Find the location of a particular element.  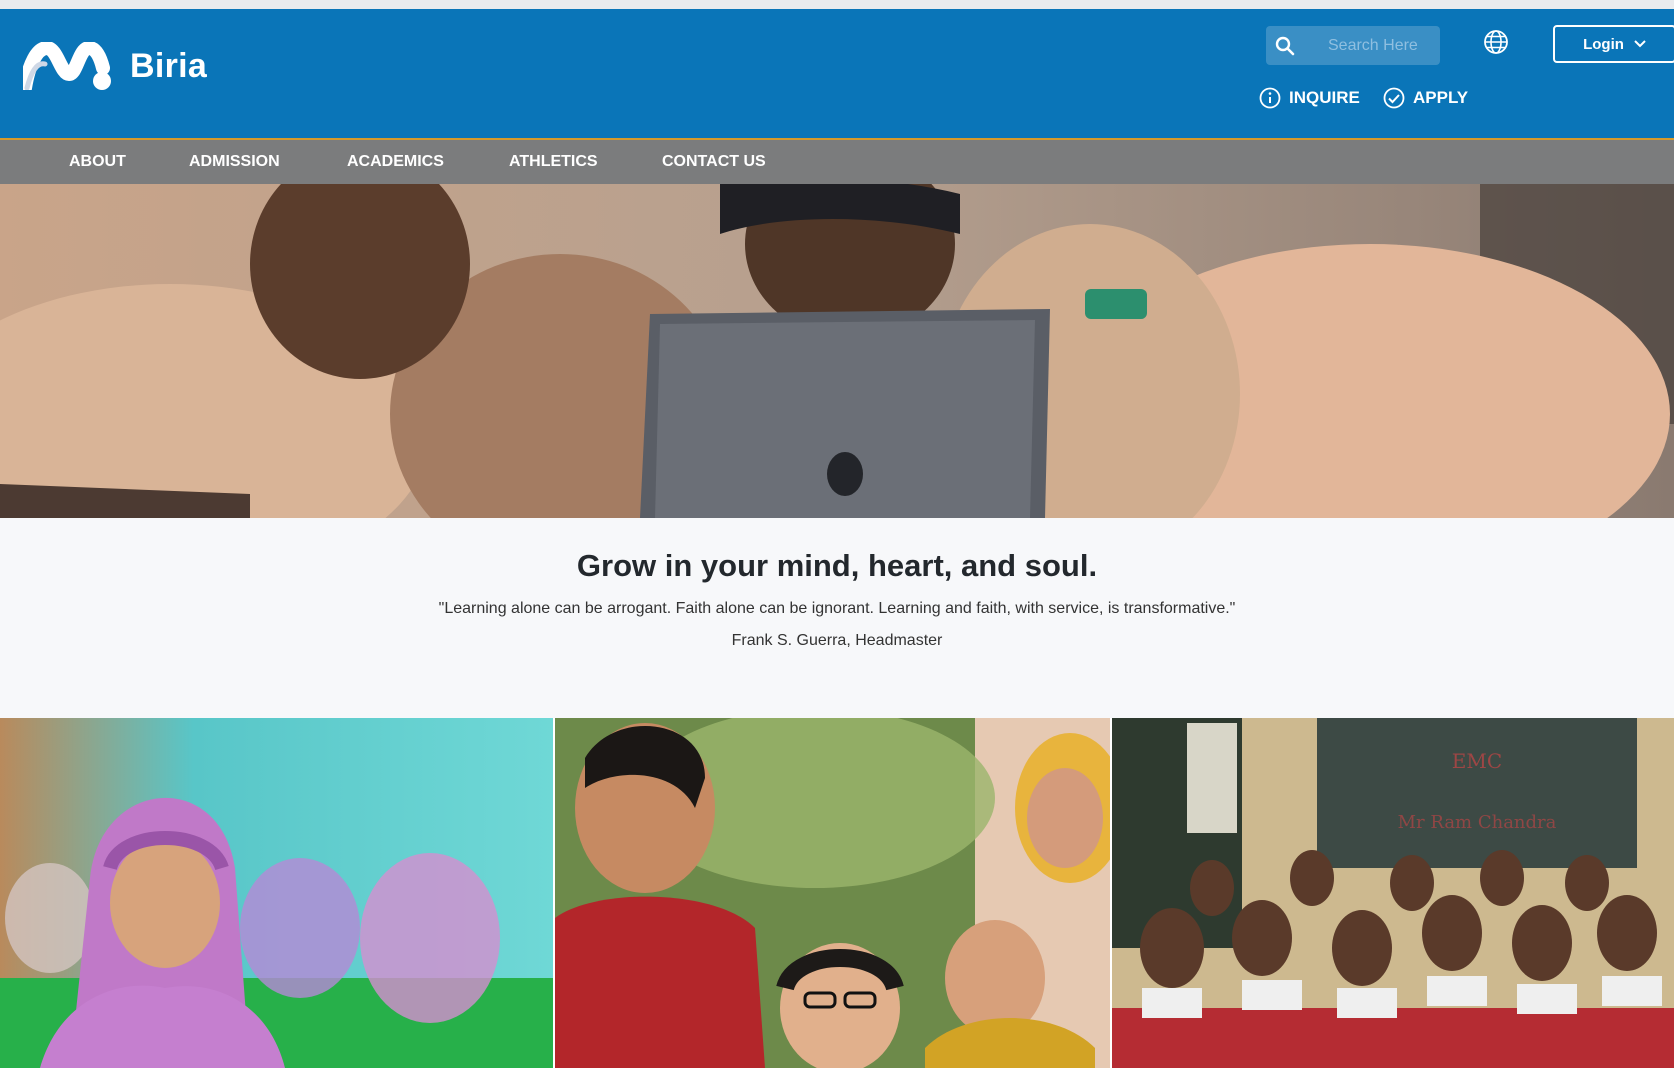

nav-item-athletics: ATHLETICS is located at coordinates (553, 162).